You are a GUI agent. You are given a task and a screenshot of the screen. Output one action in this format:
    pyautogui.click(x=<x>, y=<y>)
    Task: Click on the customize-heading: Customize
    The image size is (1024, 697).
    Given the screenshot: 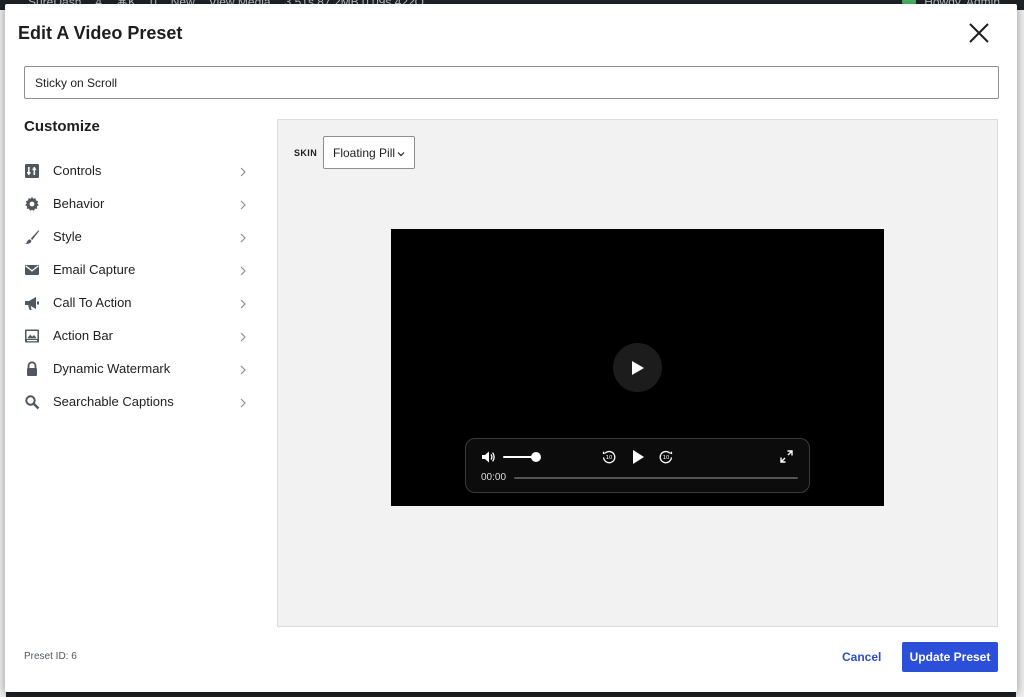 What is the action you would take?
    pyautogui.click(x=62, y=126)
    